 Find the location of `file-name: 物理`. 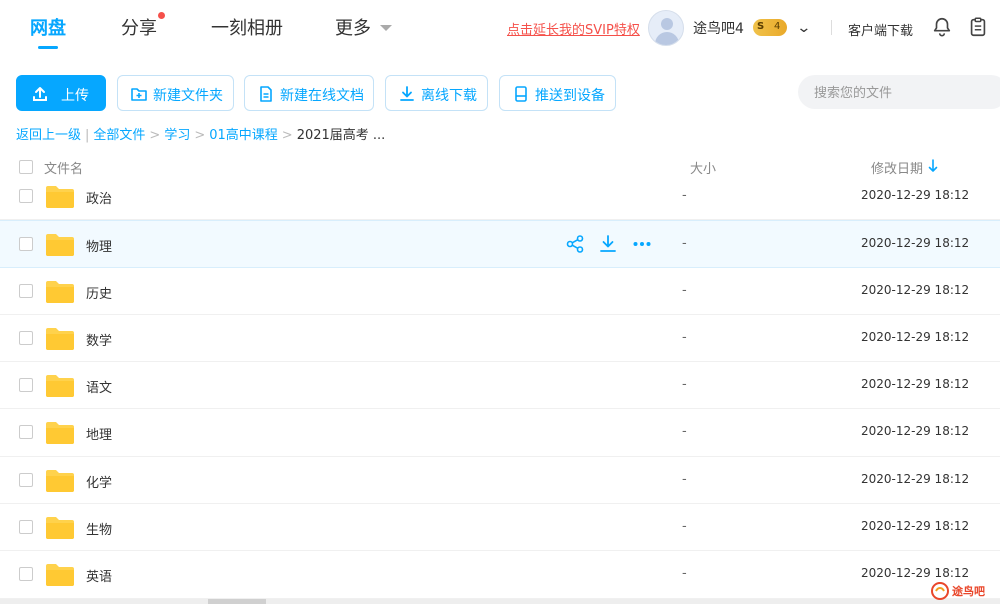

file-name: 物理 is located at coordinates (99, 245).